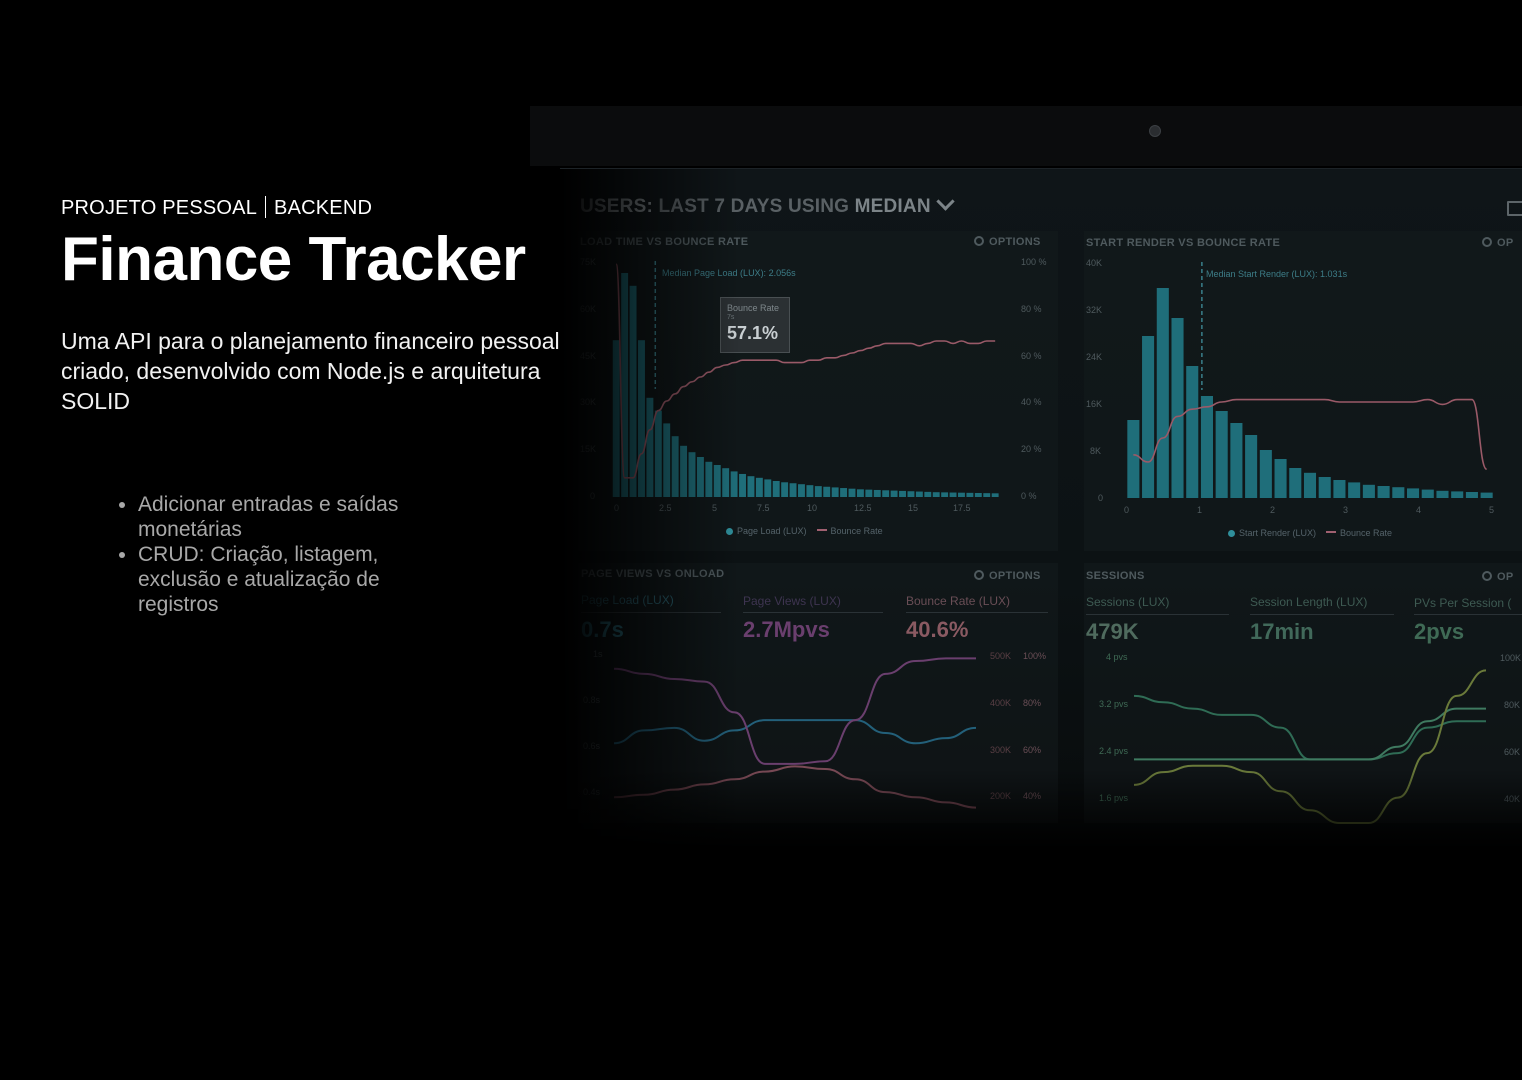 The image size is (1522, 1080). What do you see at coordinates (1114, 751) in the screenshot?
I see `y-tick: 2.4 pvs` at bounding box center [1114, 751].